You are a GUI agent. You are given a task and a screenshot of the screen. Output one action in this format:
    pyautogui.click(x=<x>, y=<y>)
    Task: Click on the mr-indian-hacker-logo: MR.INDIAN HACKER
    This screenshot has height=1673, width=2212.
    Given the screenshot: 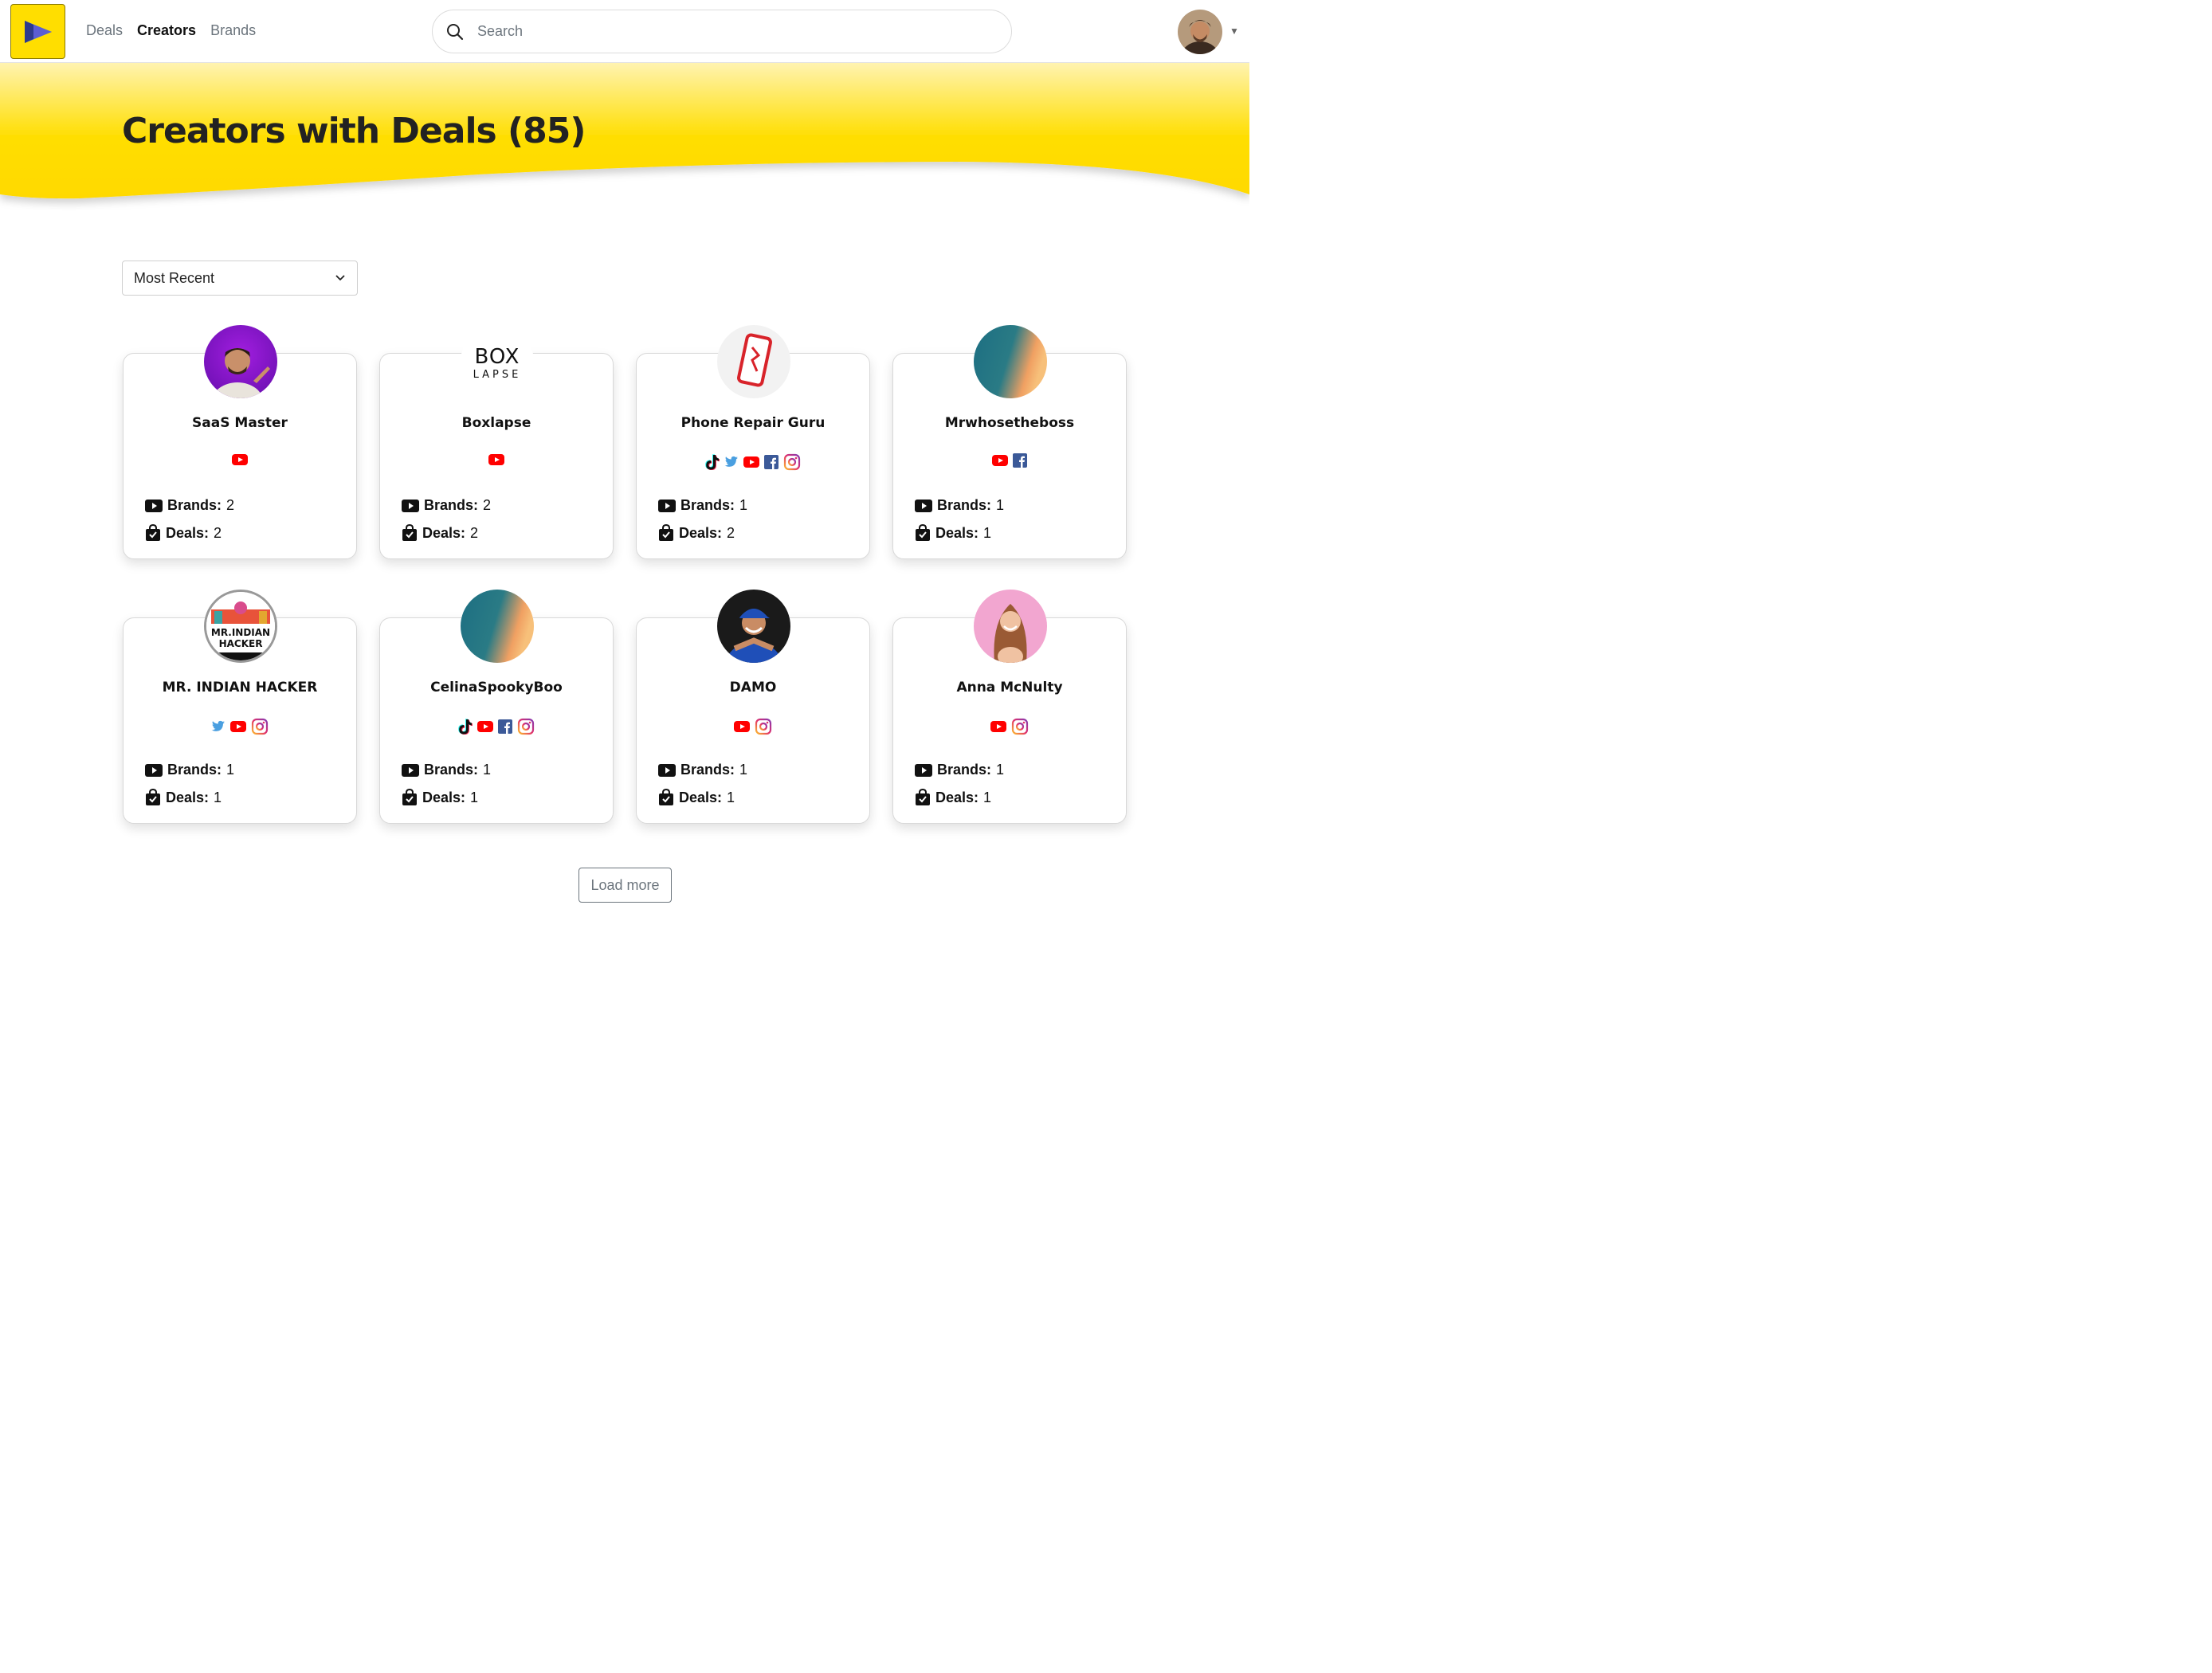 What is the action you would take?
    pyautogui.click(x=241, y=626)
    